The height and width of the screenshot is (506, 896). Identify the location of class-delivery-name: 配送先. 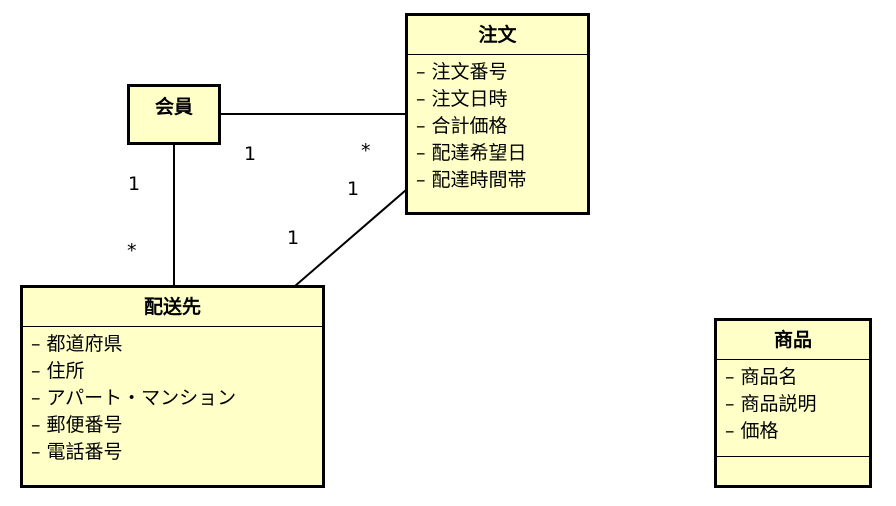
(172, 307).